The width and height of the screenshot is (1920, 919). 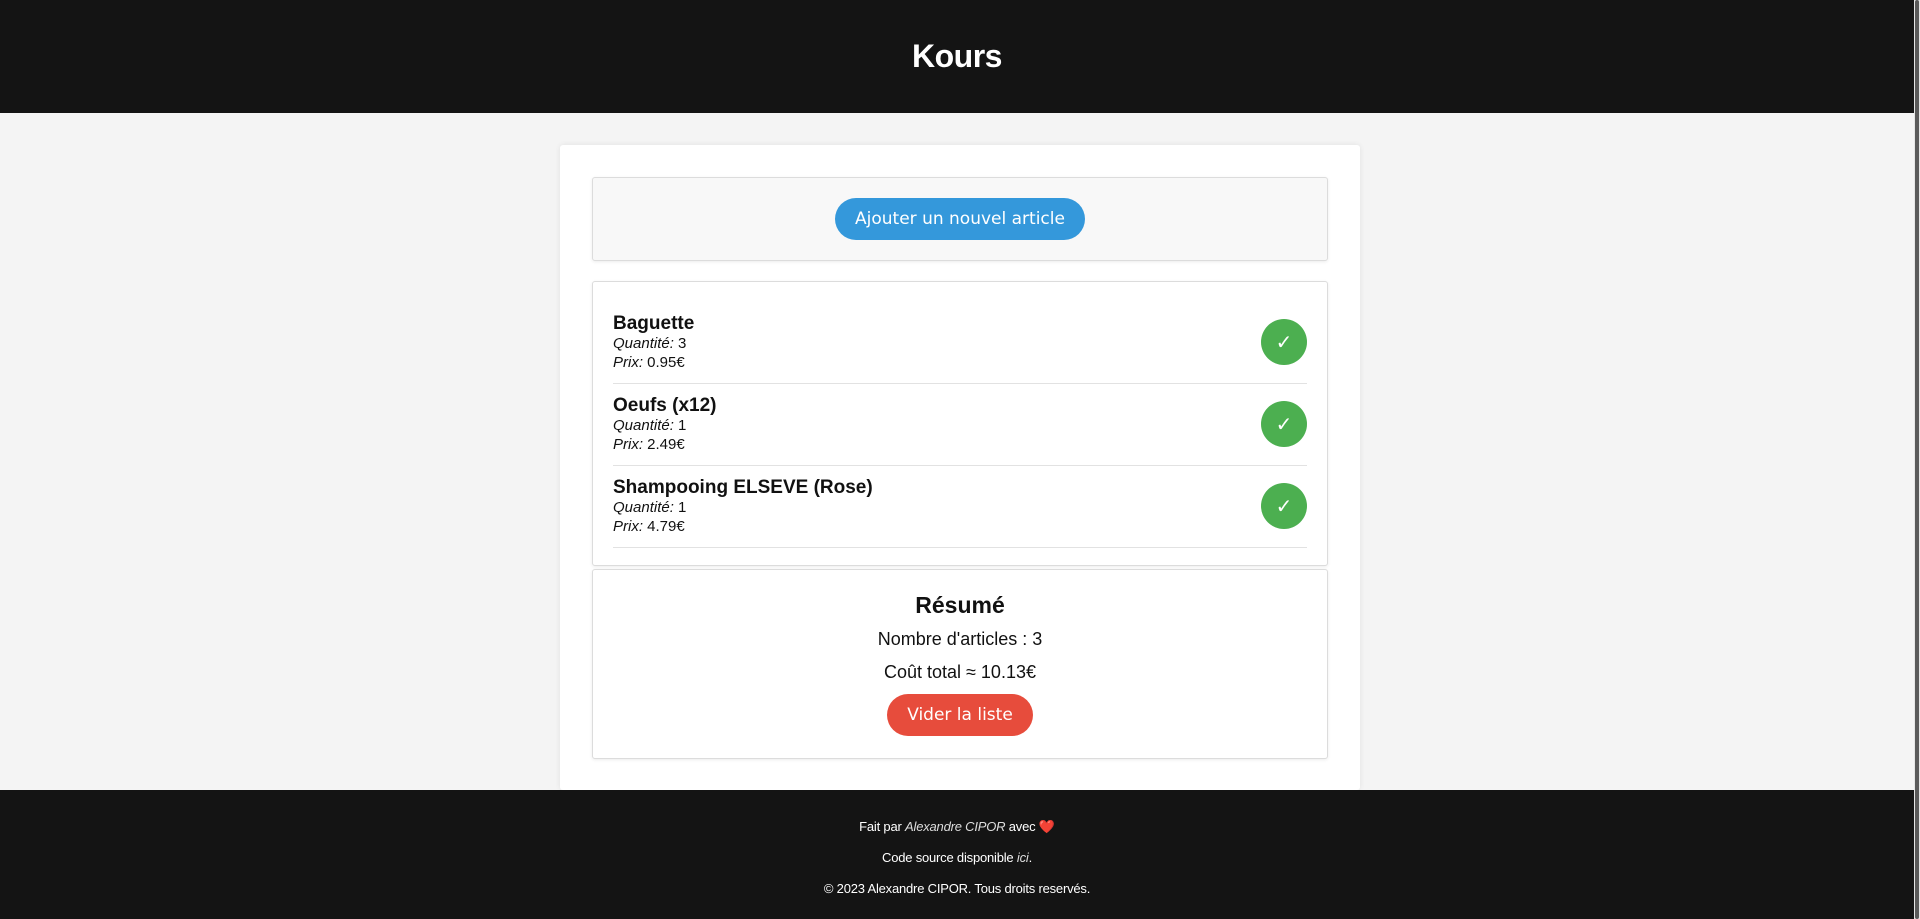 I want to click on scrollbar-thumb, so click(x=1917, y=459).